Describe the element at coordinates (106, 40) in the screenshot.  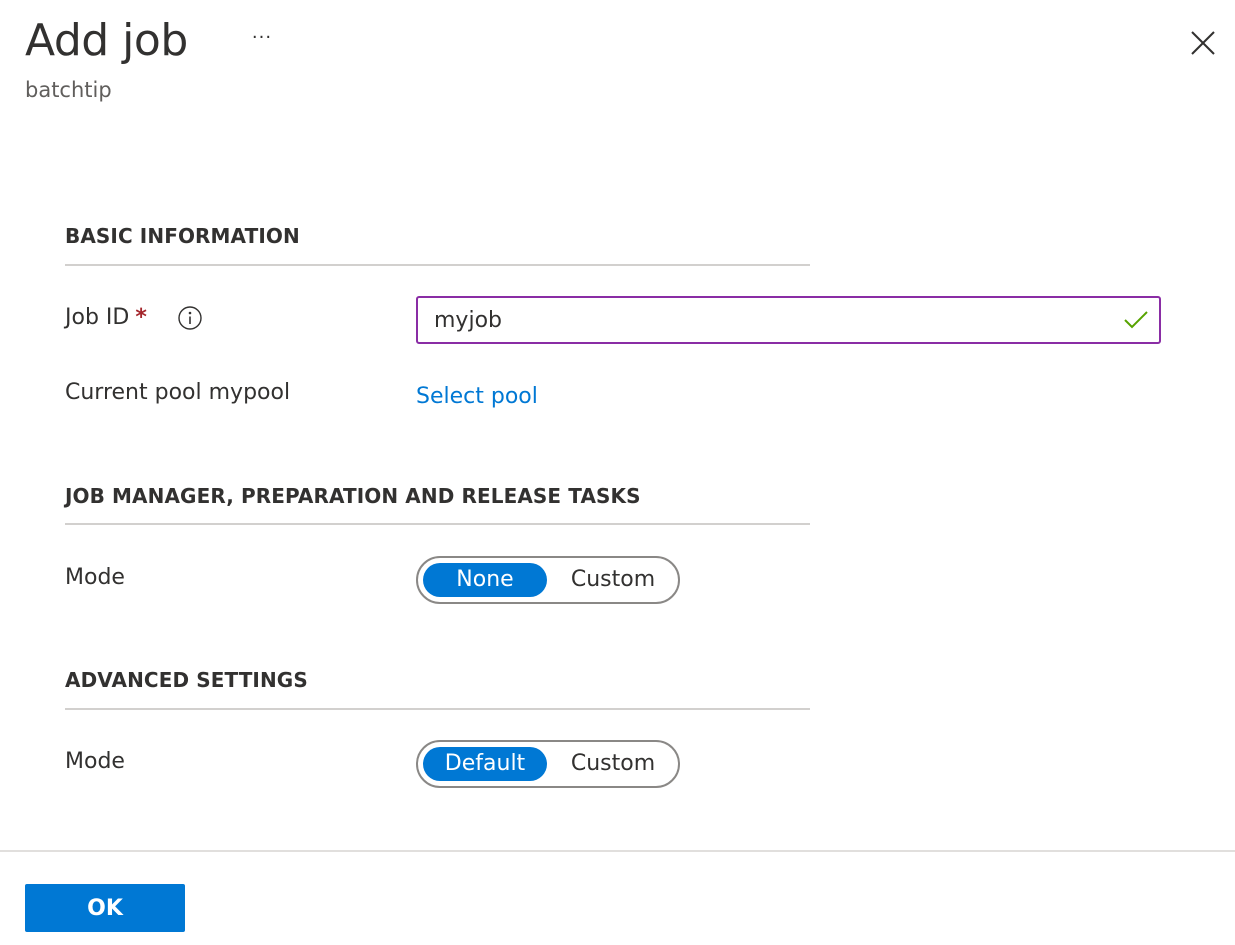
I see `page-title: Add job` at that location.